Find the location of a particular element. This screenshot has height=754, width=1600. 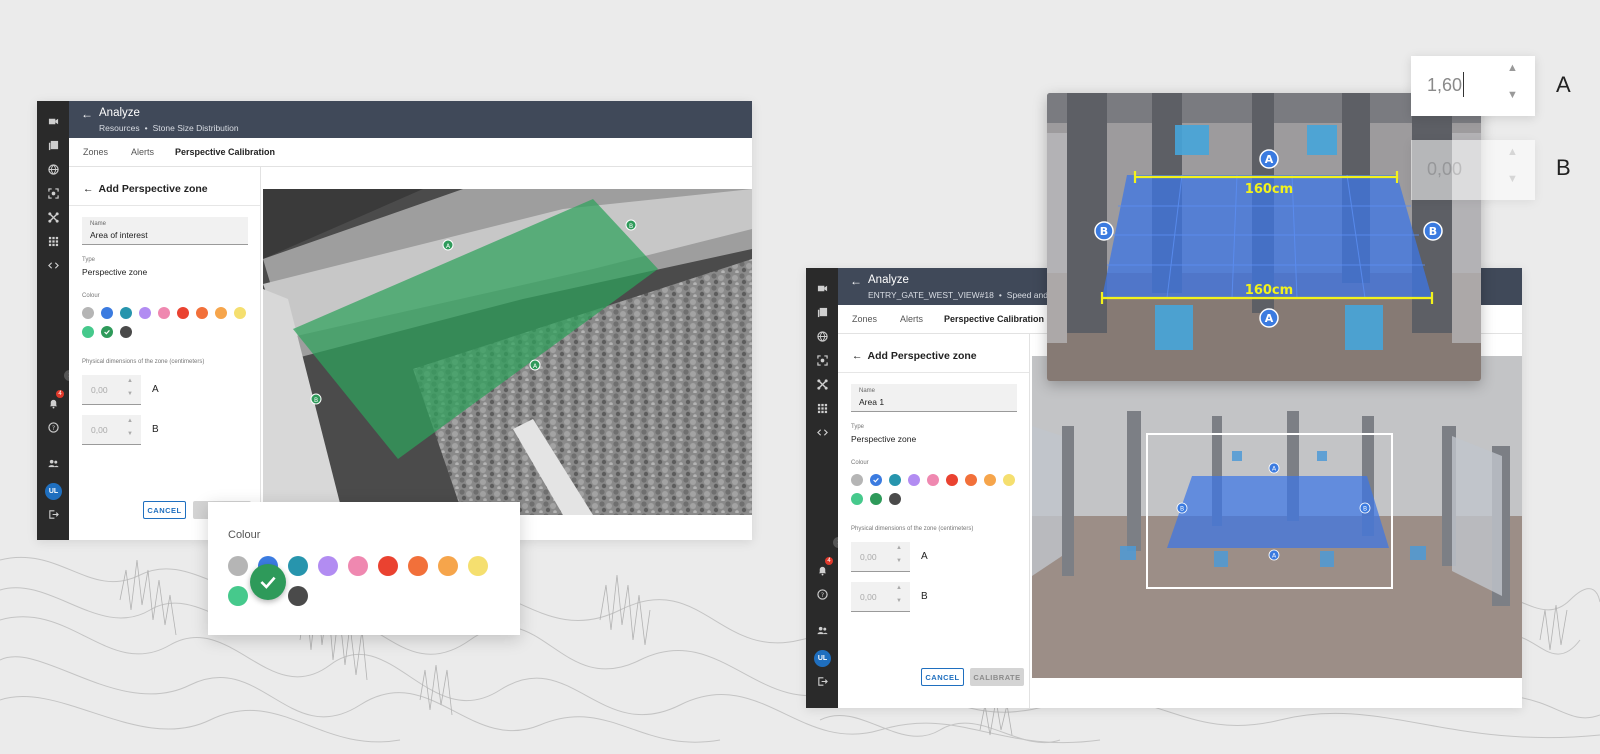

breadcrumb-item: Stone Size Distribution is located at coordinates (196, 128).